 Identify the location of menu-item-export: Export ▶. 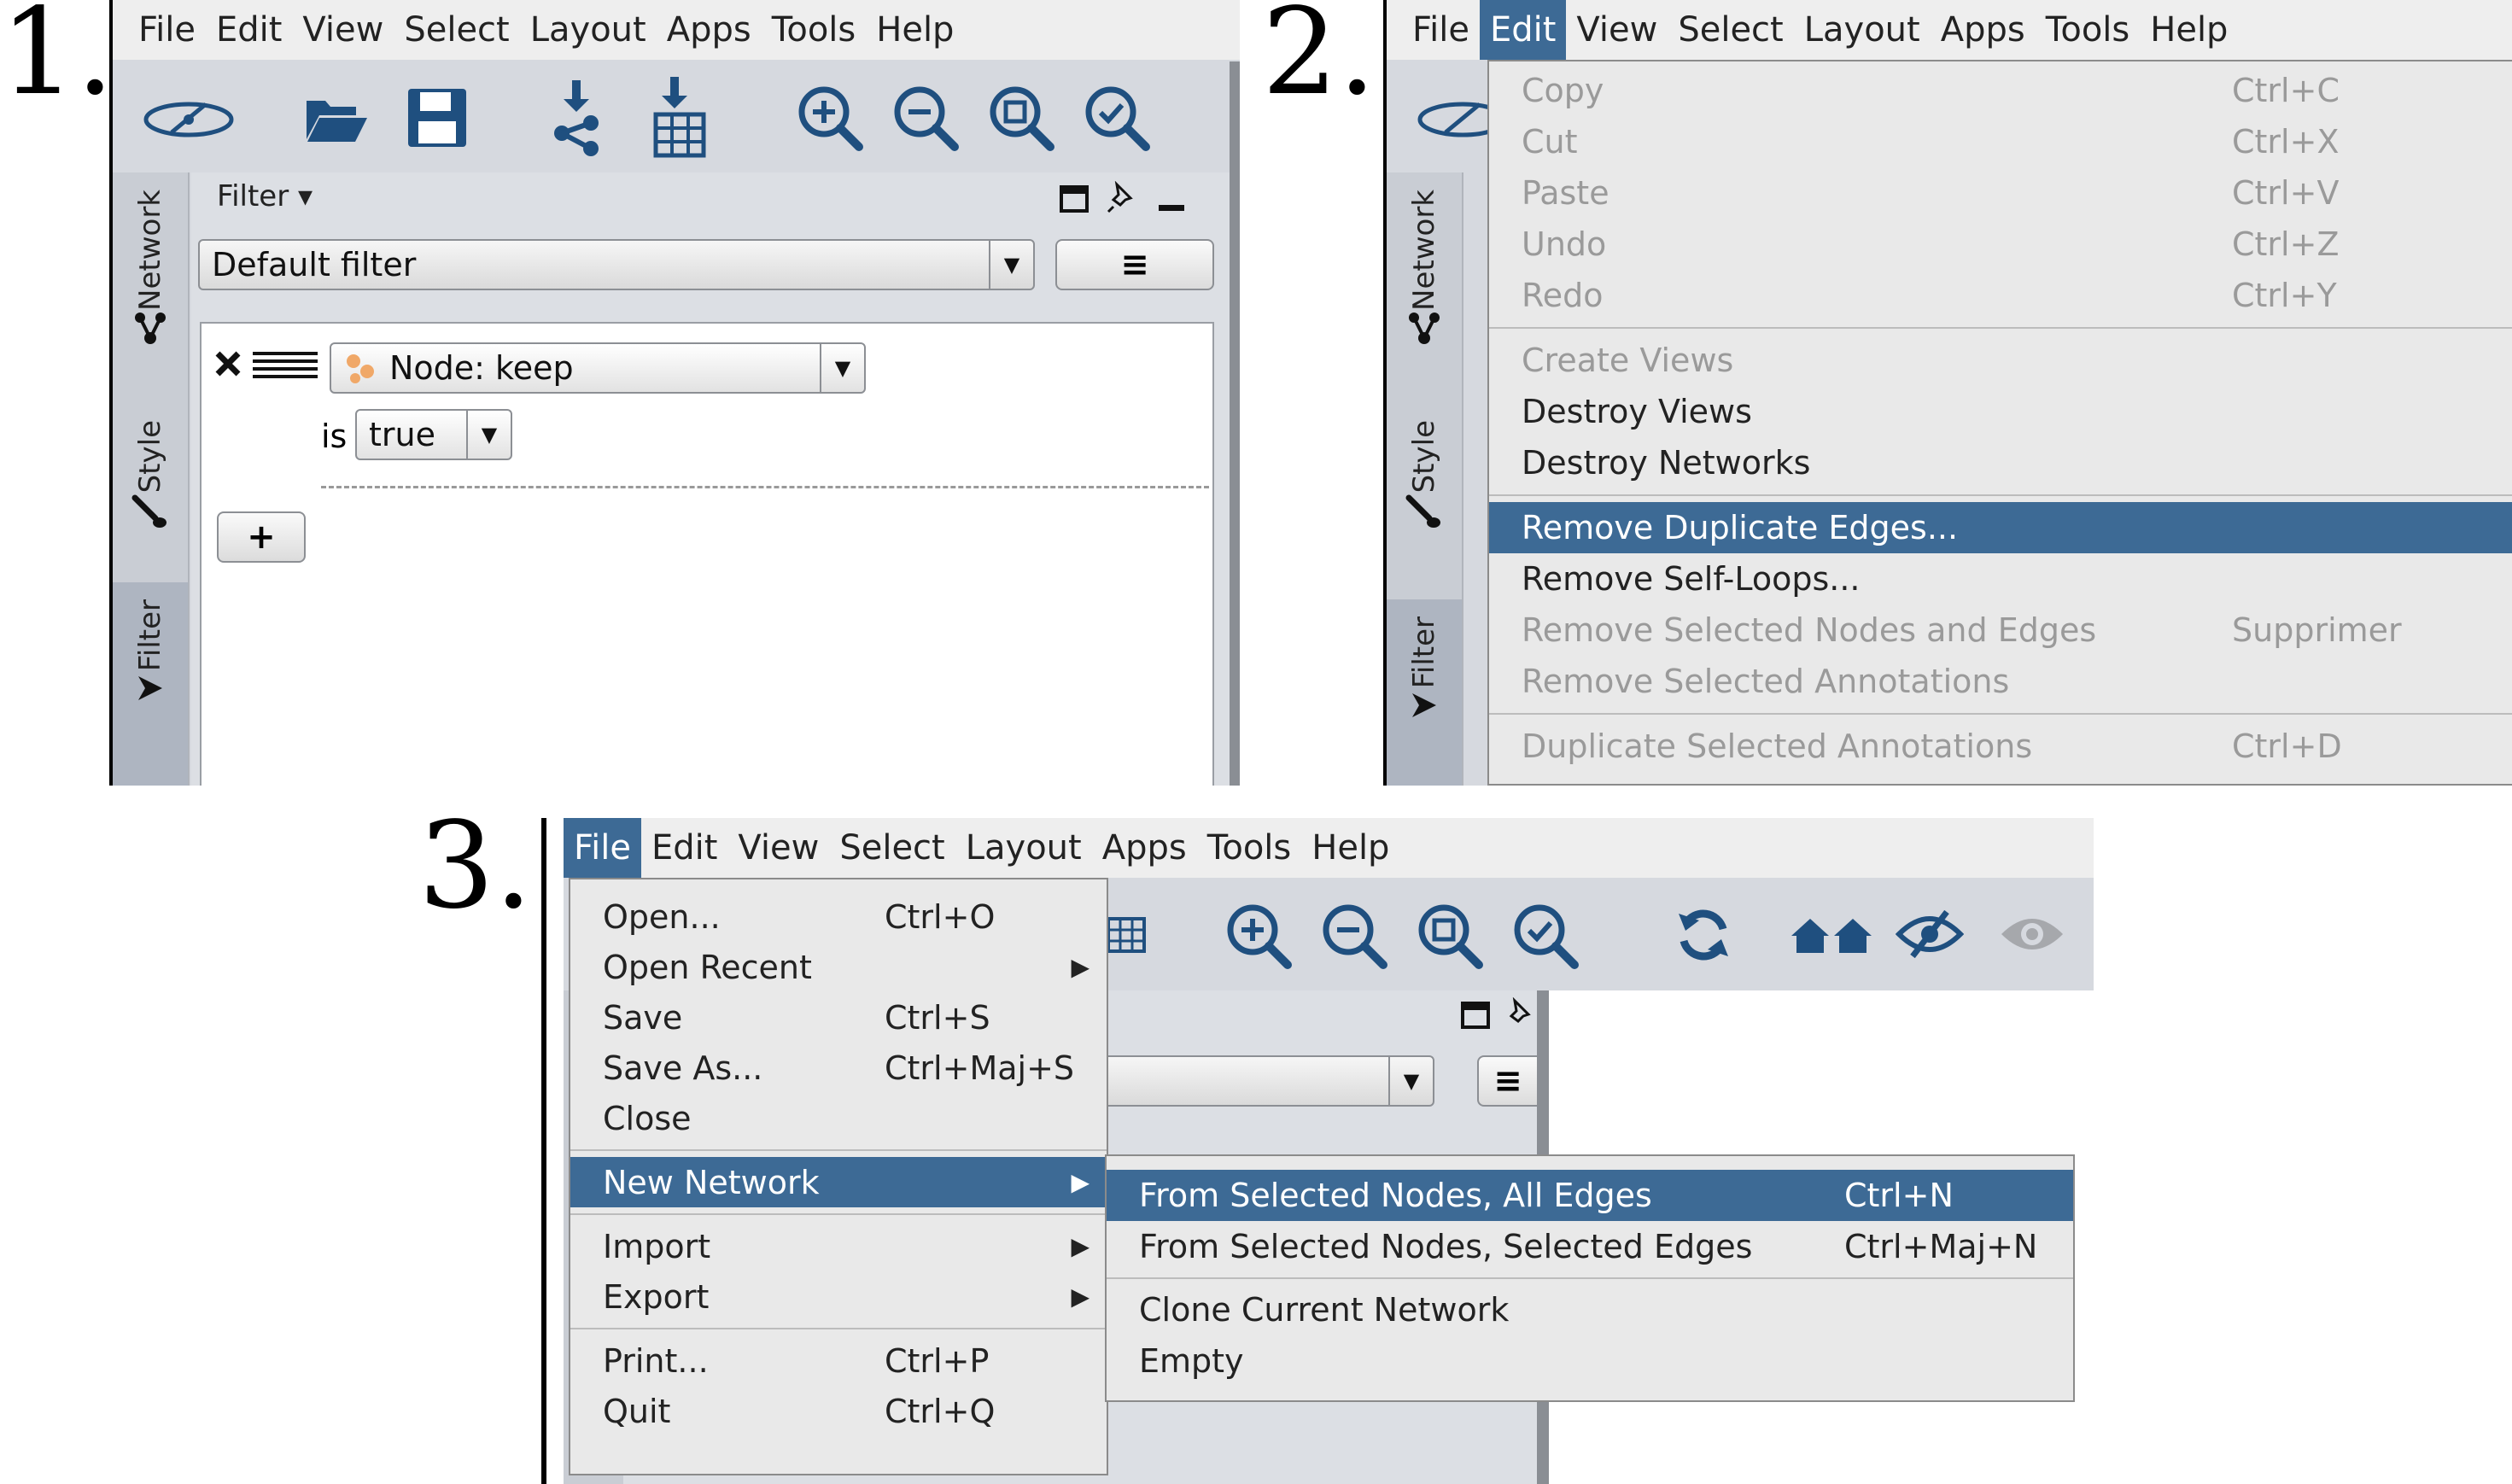
(839, 1297).